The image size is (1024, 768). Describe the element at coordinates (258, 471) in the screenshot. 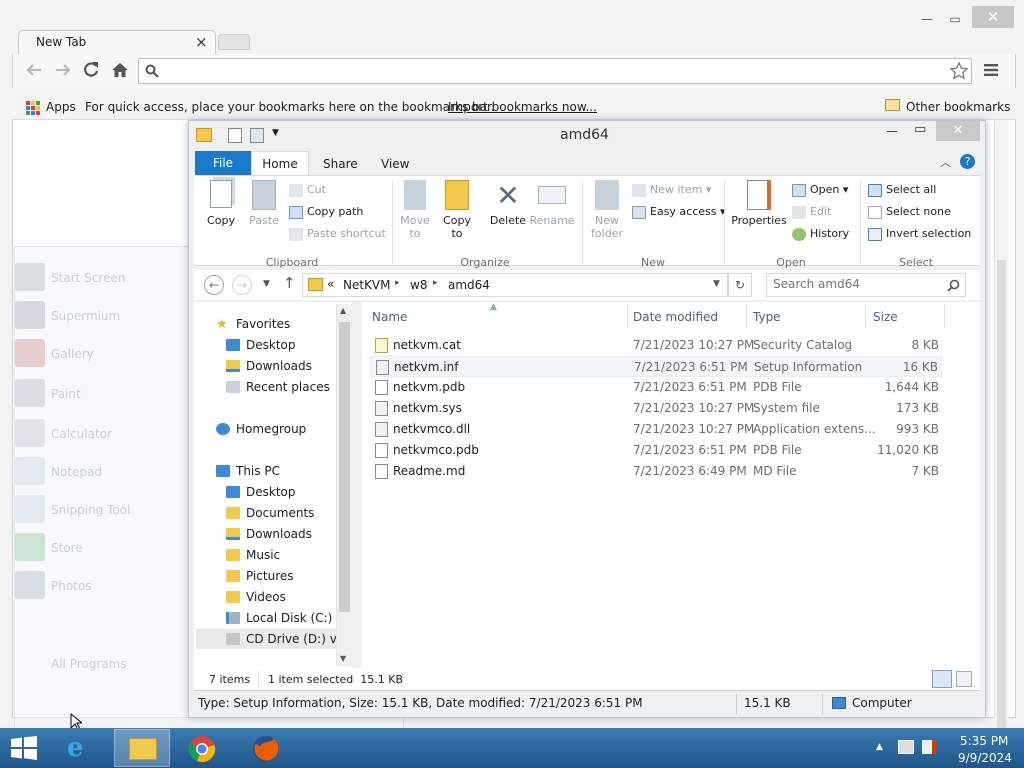

I see `nav-this-pc: This PC` at that location.